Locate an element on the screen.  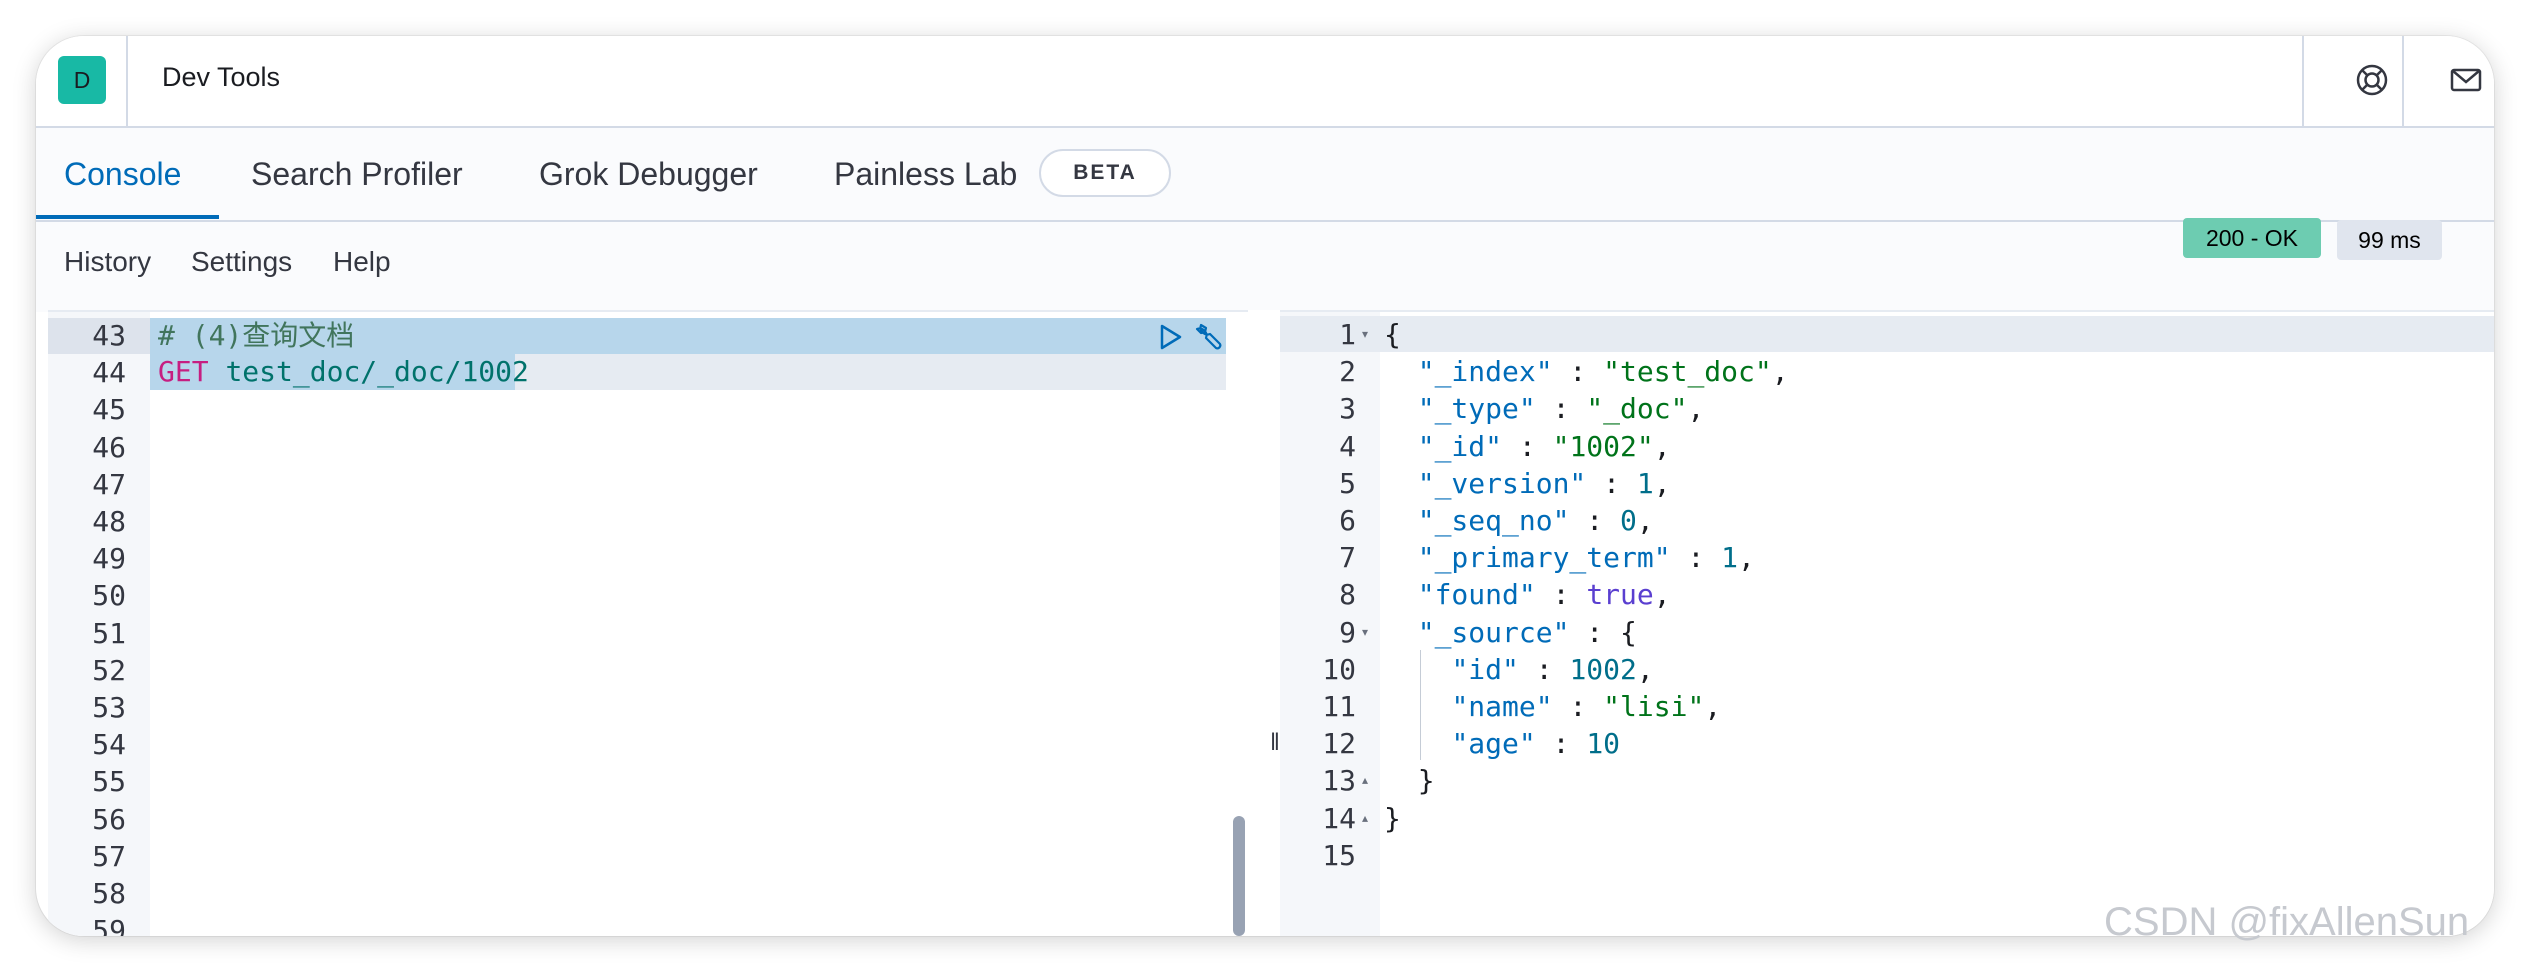
tab-console: Console is located at coordinates (122, 174).